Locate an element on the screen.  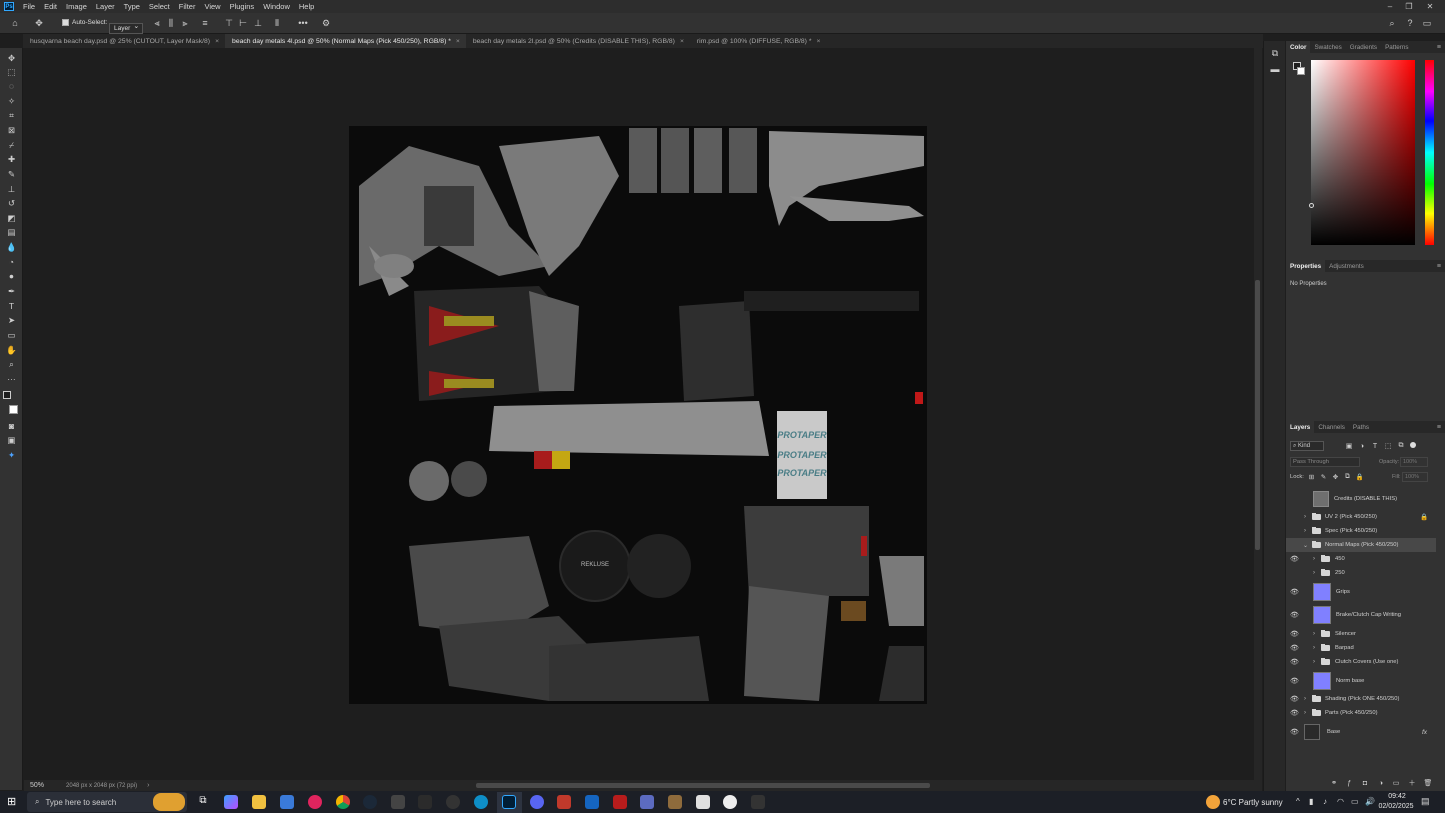
align-right-icon: ⫸ is located at coordinates (185, 23).